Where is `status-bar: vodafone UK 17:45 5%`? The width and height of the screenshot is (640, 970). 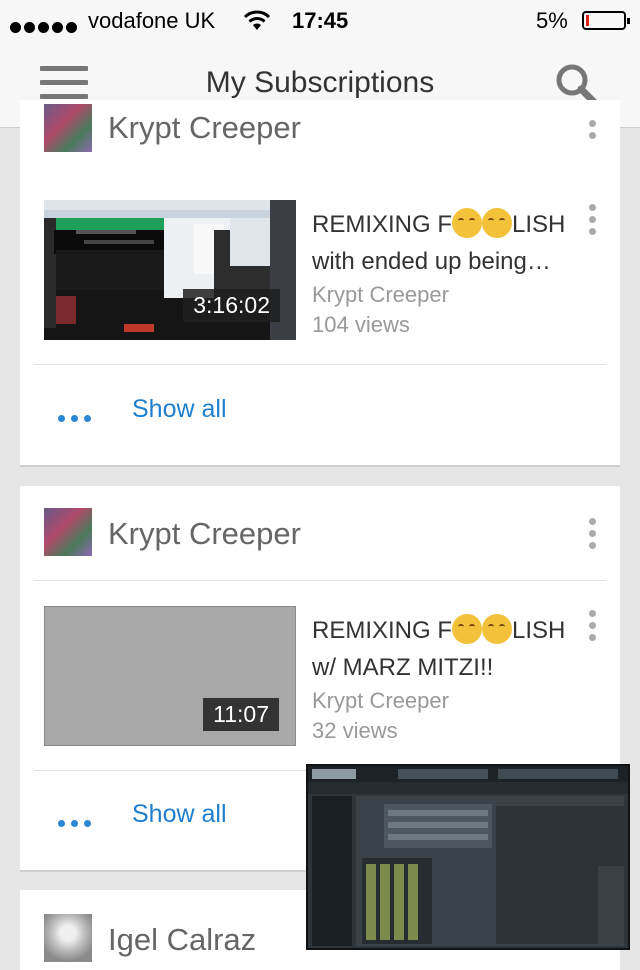 status-bar: vodafone UK 17:45 5% is located at coordinates (320, 21).